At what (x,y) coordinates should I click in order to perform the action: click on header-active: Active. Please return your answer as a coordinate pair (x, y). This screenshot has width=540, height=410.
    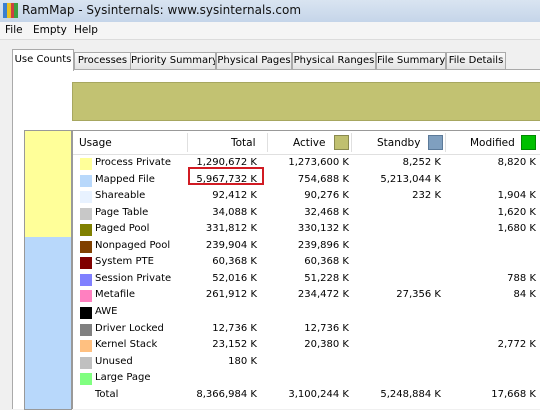
    Looking at the image, I should click on (309, 143).